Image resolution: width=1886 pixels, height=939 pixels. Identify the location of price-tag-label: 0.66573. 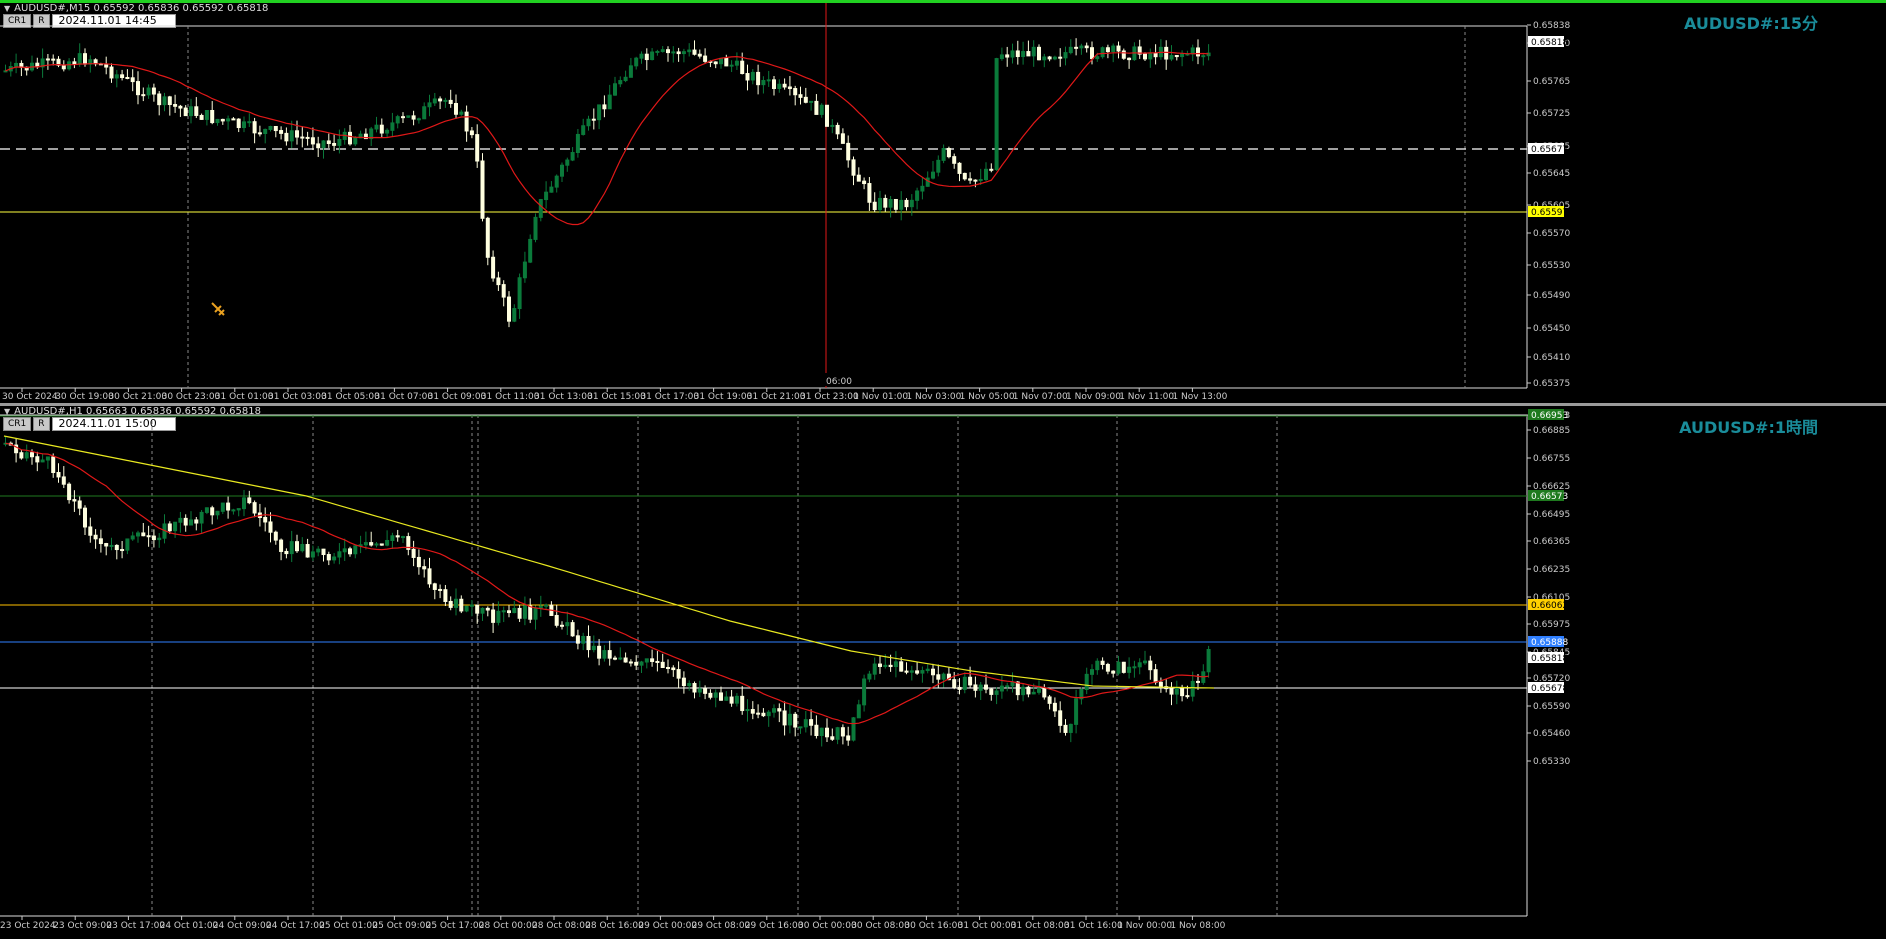
(1549, 497).